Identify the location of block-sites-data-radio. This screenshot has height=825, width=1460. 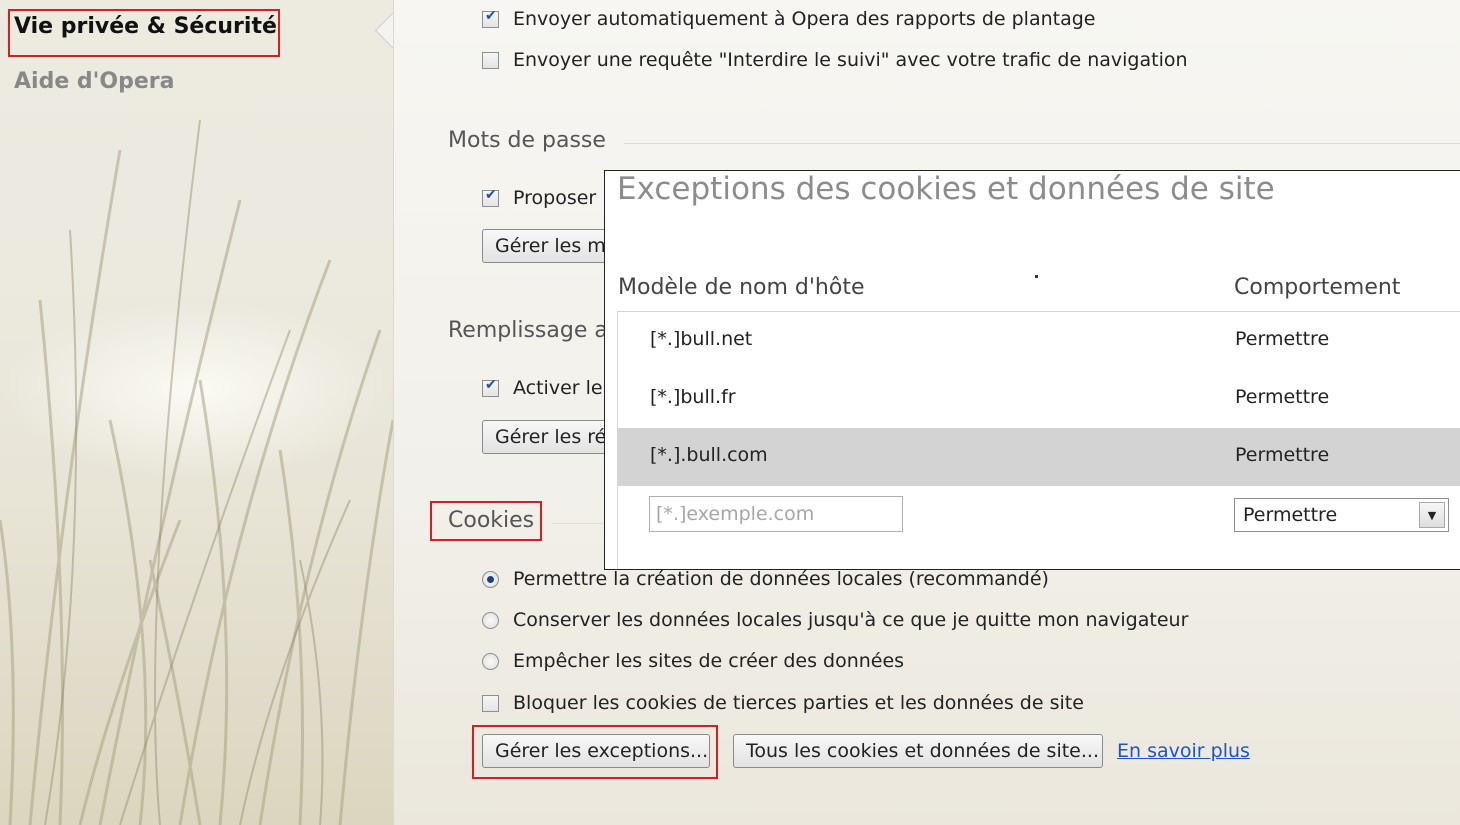
(490, 661).